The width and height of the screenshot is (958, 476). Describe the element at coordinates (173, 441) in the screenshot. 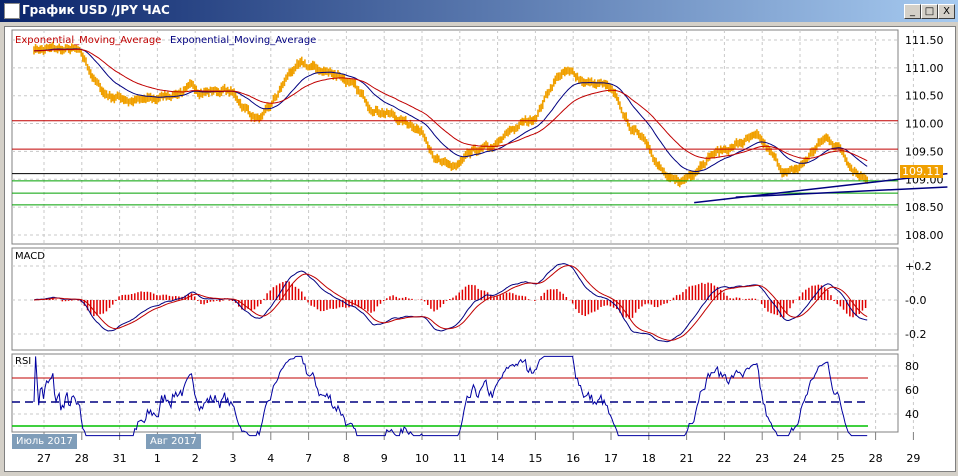

I see `month-label-aug: Авг 2017` at that location.